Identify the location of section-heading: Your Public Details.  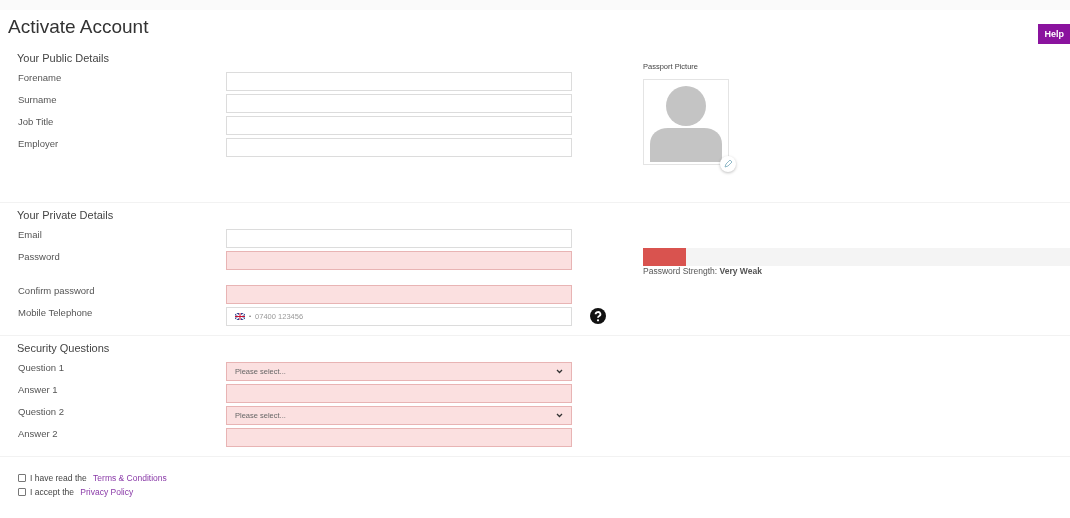
(63, 59).